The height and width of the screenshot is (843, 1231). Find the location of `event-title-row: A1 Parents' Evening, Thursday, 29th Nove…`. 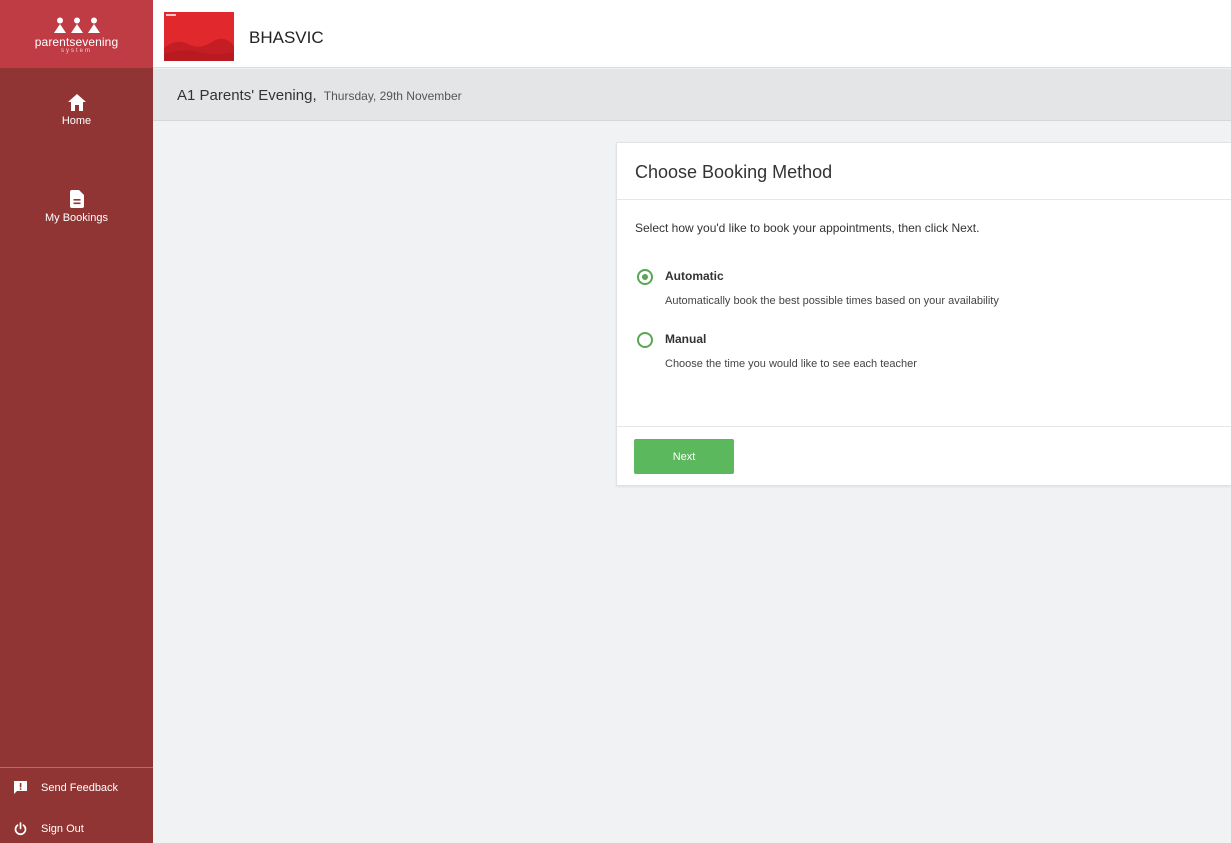

event-title-row: A1 Parents' Evening, Thursday, 29th Nove… is located at coordinates (319, 95).